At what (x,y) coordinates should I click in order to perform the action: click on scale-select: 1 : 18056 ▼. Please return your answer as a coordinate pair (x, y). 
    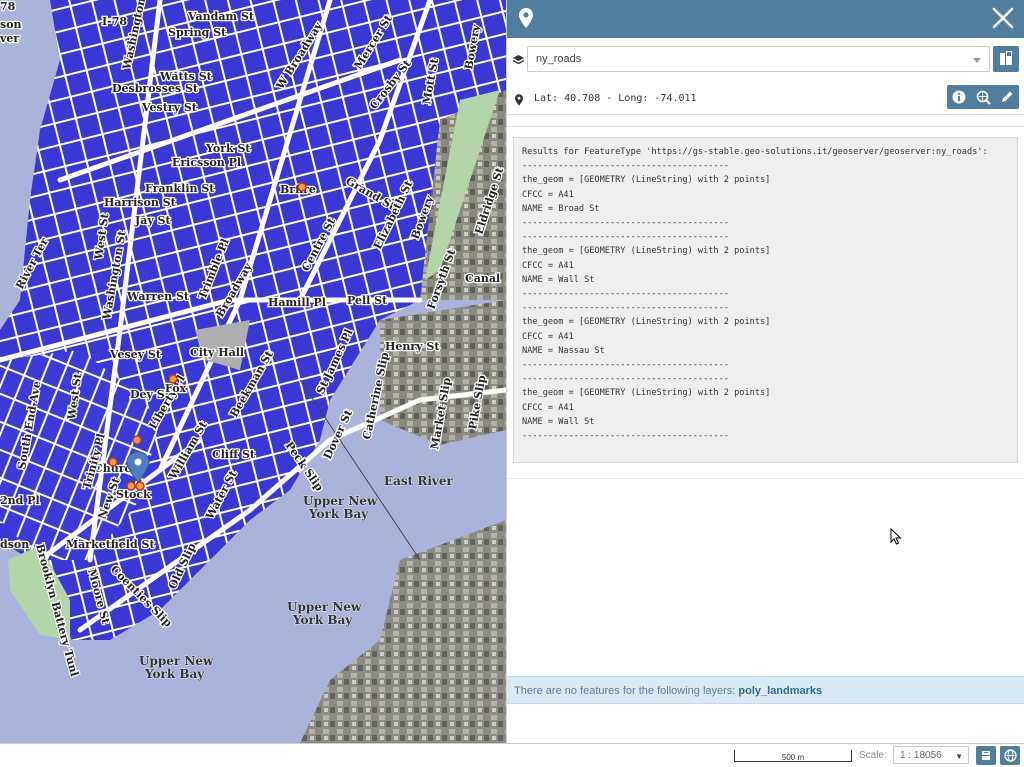
    Looking at the image, I should click on (931, 755).